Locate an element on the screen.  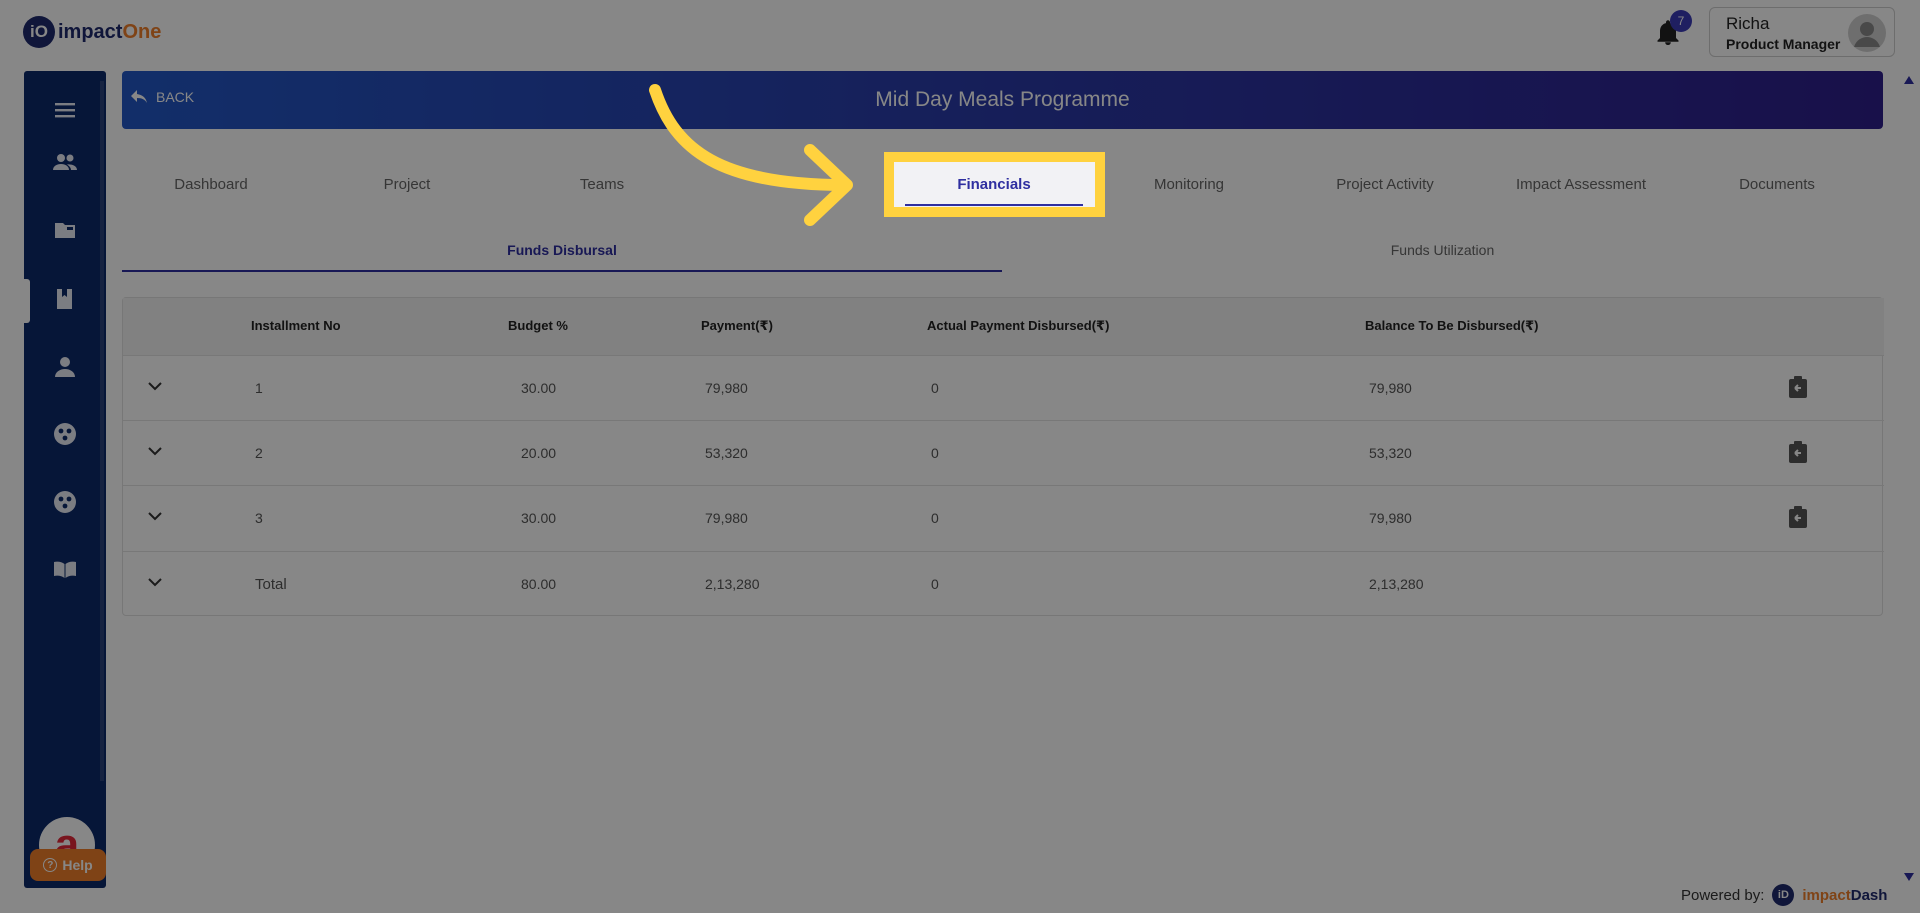
back-label: BACK is located at coordinates (175, 97).